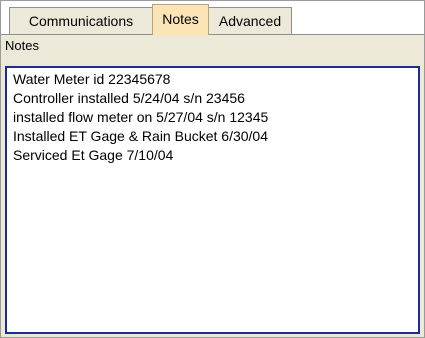  What do you see at coordinates (129, 98) in the screenshot?
I see `note-line: Controller installed 5/24/04 s/n 23456` at bounding box center [129, 98].